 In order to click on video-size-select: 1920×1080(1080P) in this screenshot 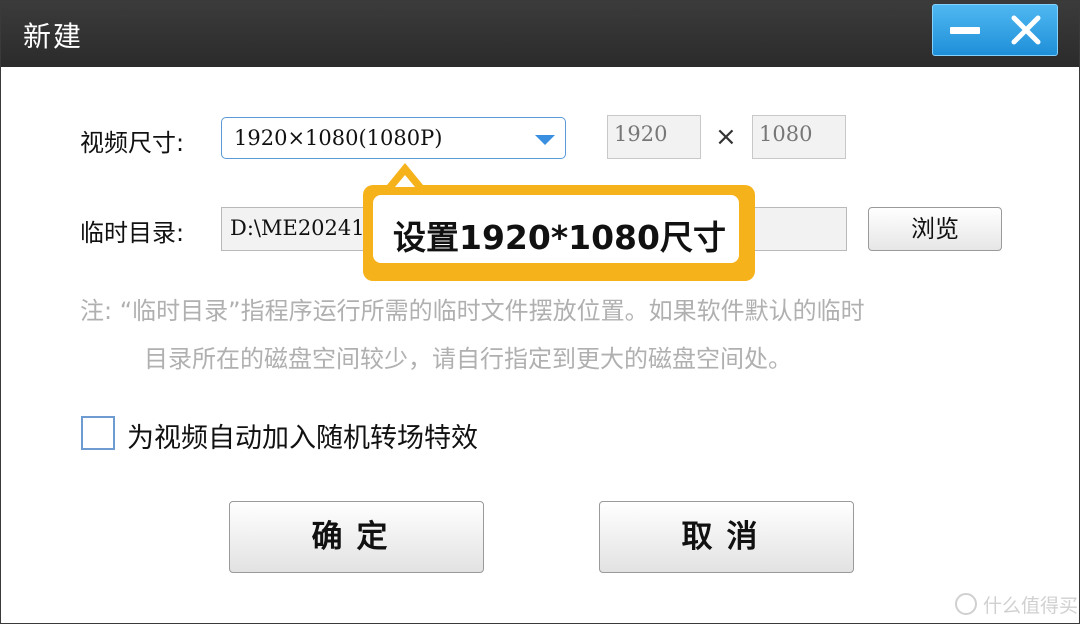, I will do `click(393, 138)`.